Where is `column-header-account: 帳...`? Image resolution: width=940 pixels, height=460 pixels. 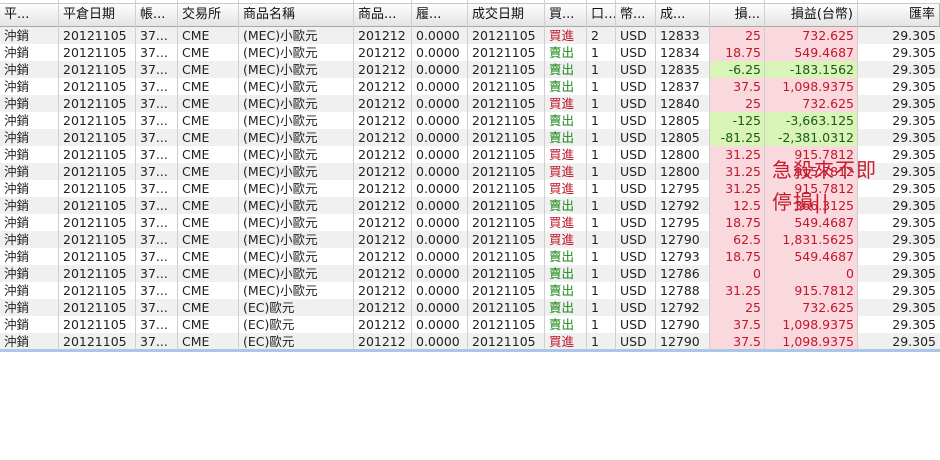
column-header-account: 帳... is located at coordinates (157, 15).